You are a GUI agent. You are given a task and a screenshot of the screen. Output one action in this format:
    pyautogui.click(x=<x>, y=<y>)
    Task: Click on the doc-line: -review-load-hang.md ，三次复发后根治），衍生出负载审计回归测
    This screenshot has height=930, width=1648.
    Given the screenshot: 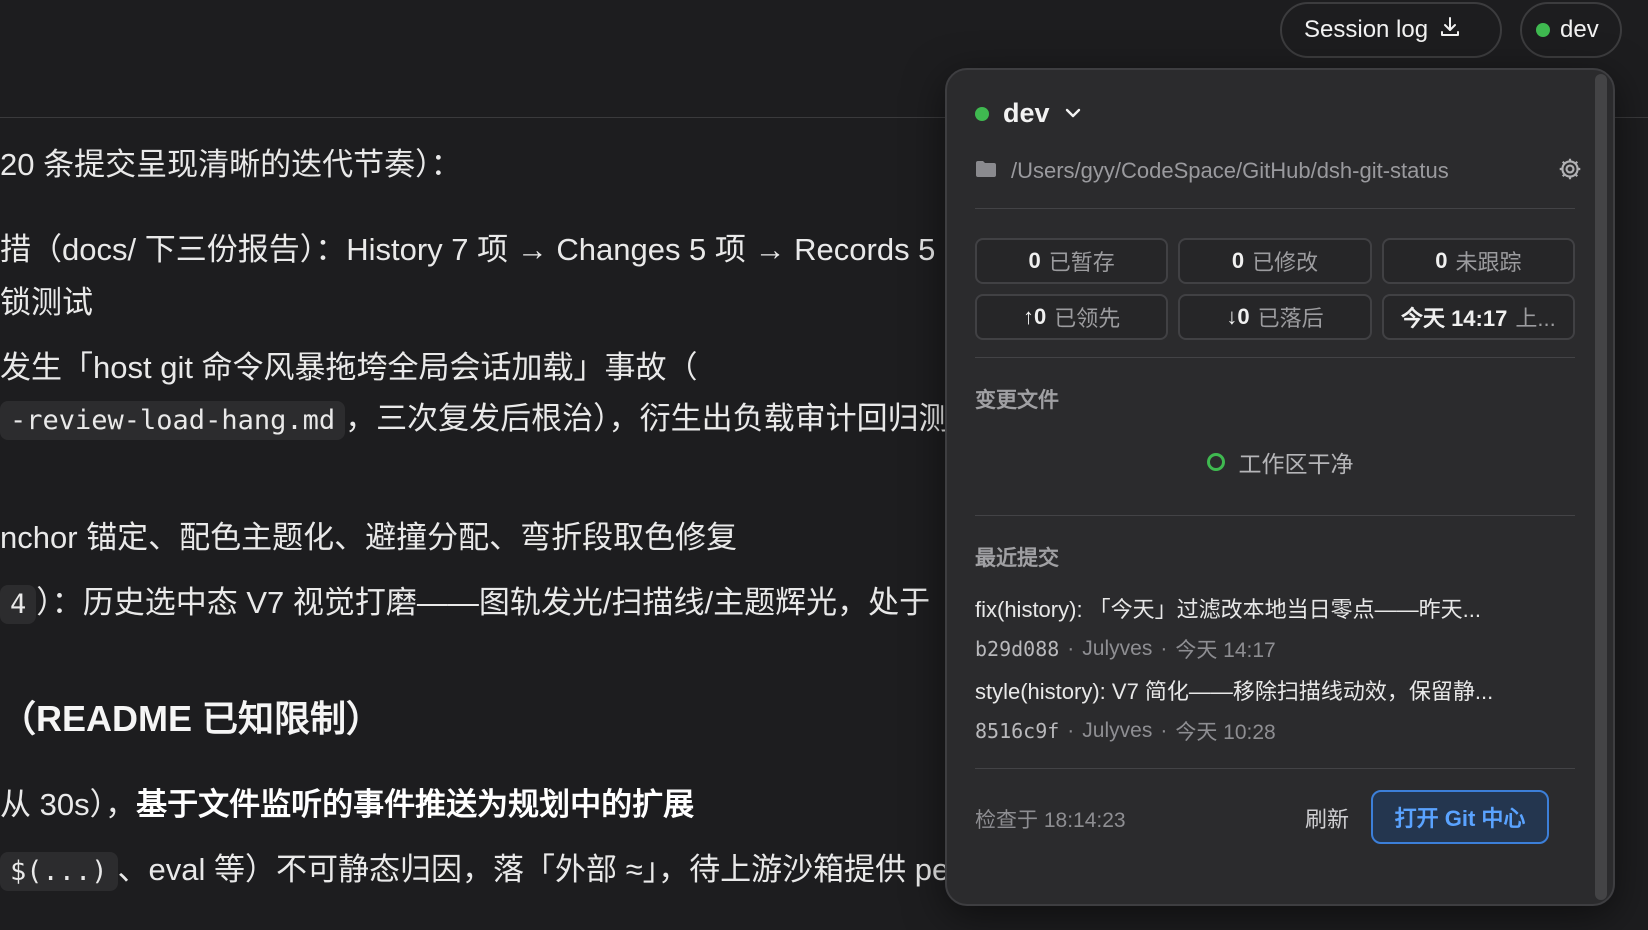 What is the action you would take?
    pyautogui.click(x=475, y=416)
    